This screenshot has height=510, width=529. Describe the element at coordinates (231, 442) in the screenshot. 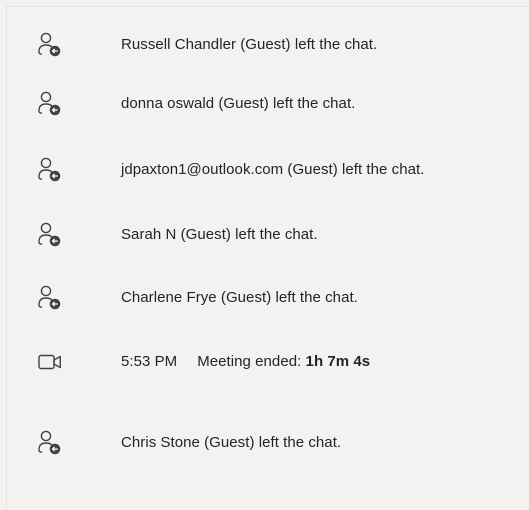

I see `chat-event-text: Chris Stone (Guest) left the chat.` at that location.